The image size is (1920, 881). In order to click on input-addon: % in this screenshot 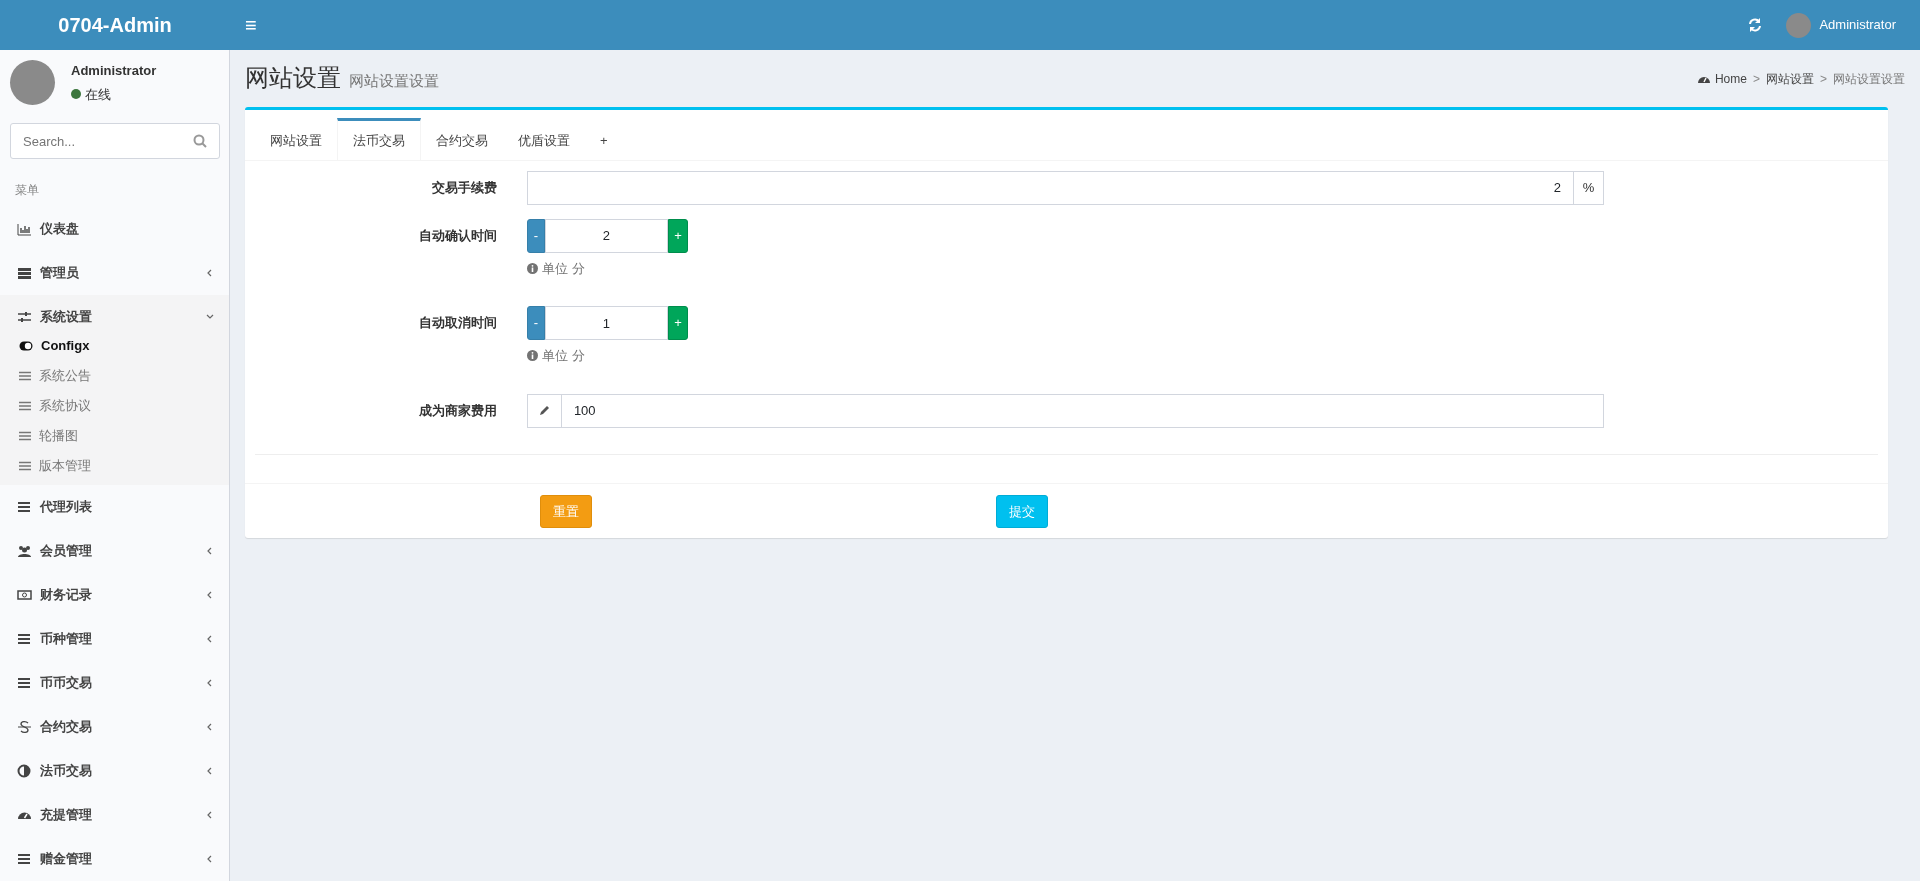, I will do `click(1588, 187)`.